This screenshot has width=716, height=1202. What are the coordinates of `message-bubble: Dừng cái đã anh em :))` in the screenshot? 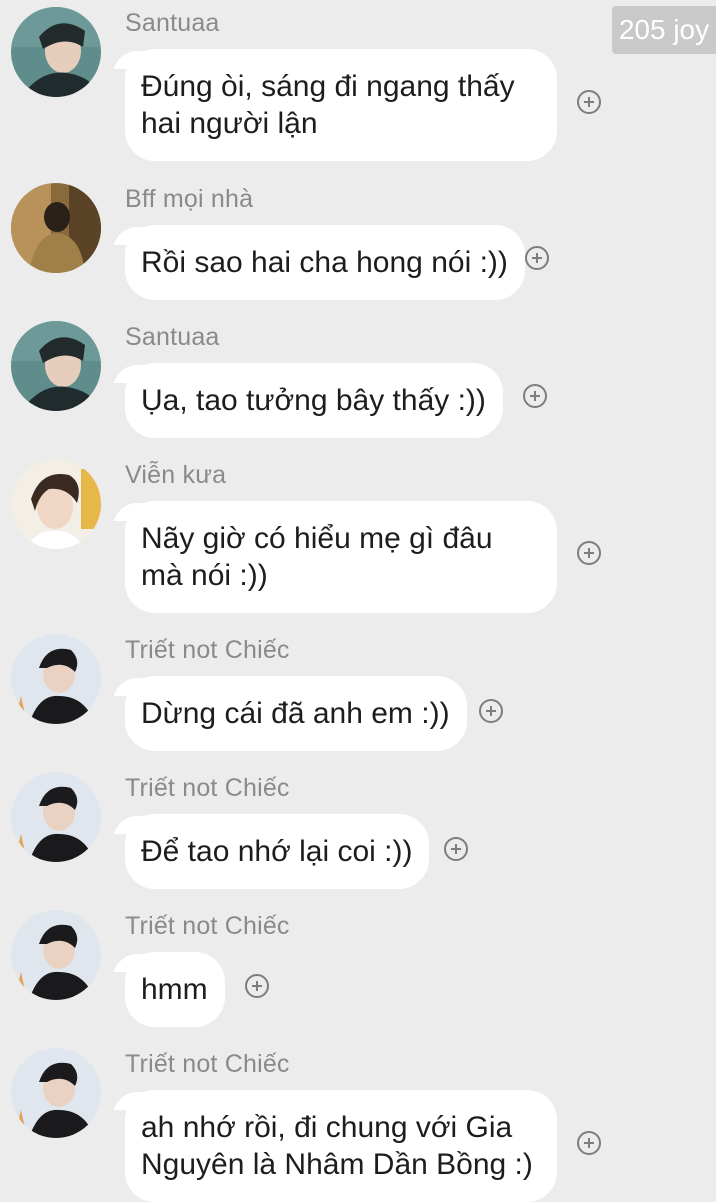 It's located at (296, 713).